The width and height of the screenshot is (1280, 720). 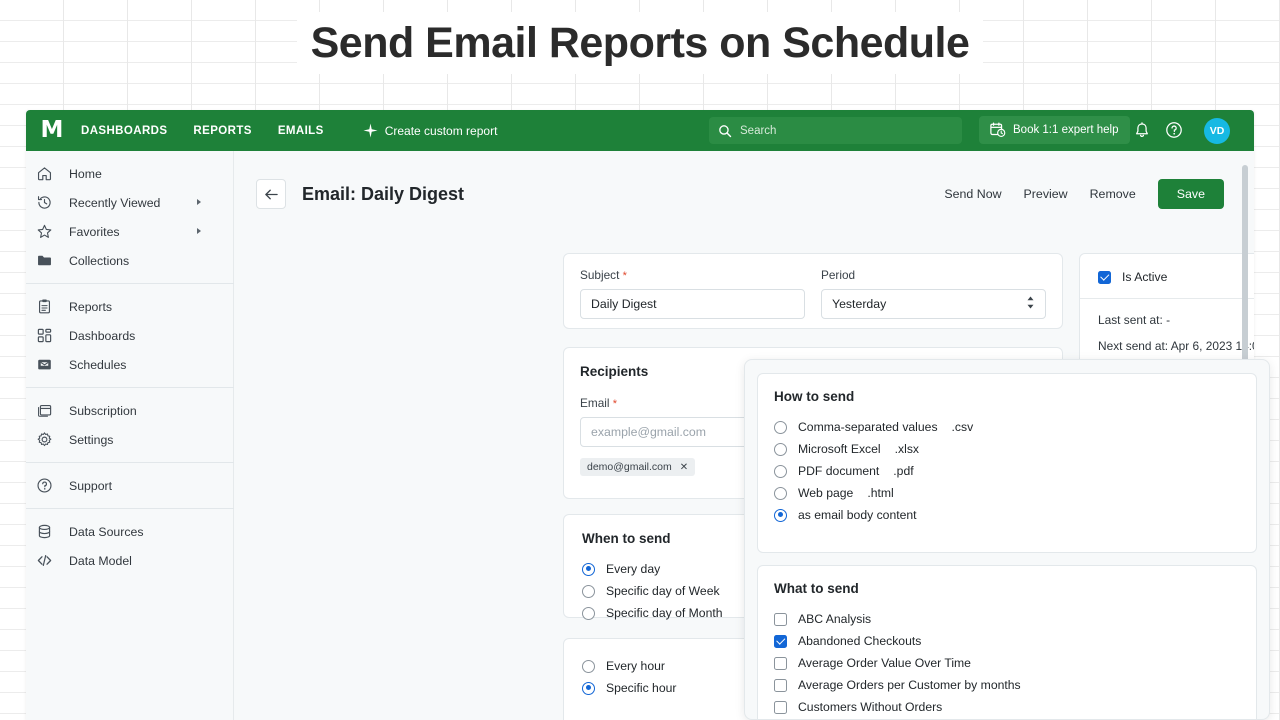 What do you see at coordinates (860, 641) in the screenshot?
I see `report-label: Abandoned Checkouts` at bounding box center [860, 641].